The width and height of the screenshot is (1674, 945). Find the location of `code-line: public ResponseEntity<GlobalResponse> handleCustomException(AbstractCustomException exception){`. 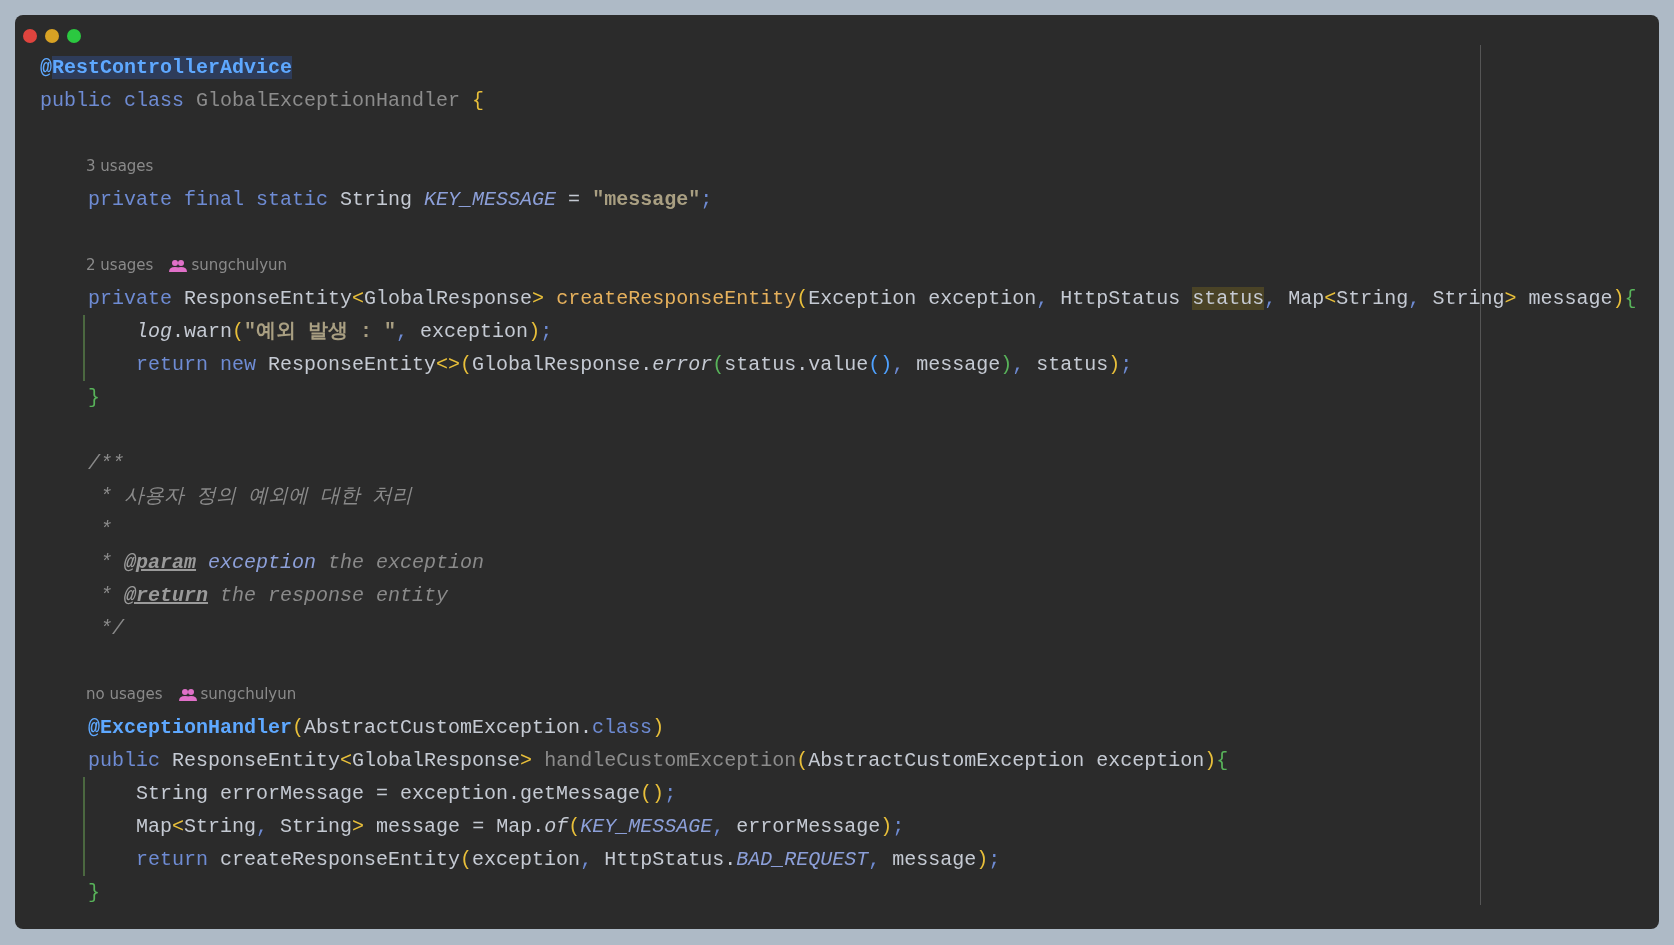

code-line: public ResponseEntity<GlobalResponse> handleCustomException(AbstractCustomException exception){ is located at coordinates (658, 761).